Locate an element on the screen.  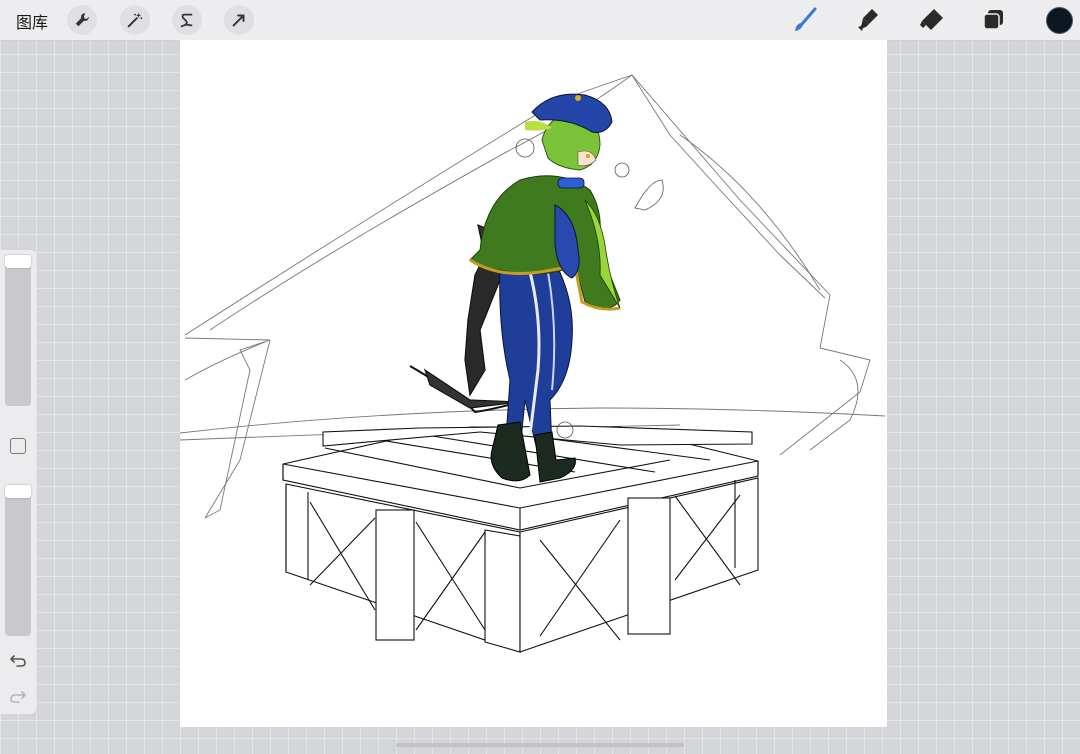
color-picker-button is located at coordinates (1059, 20).